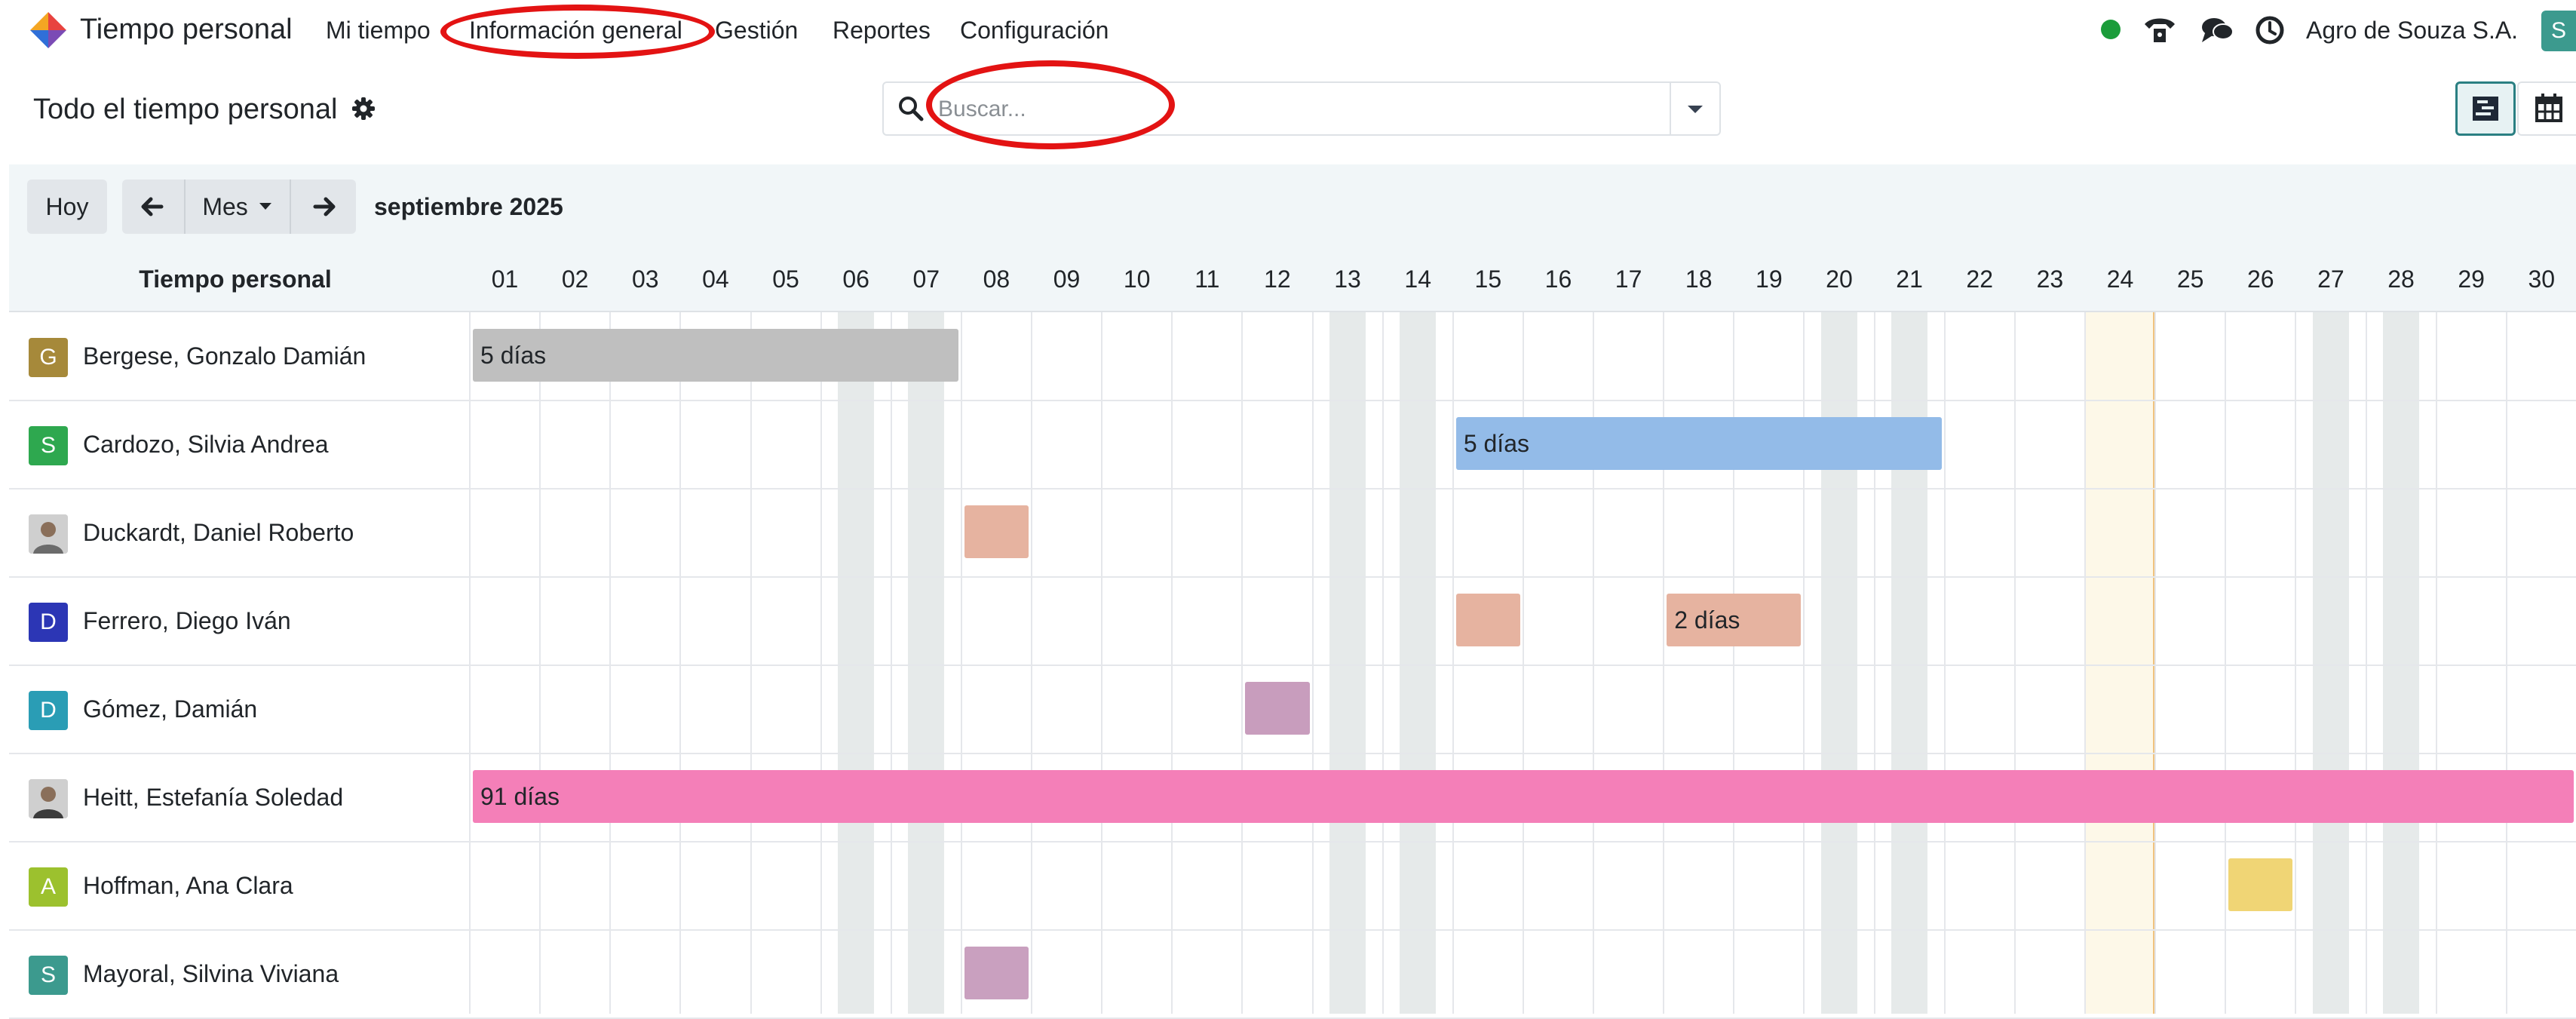 This screenshot has height=1019, width=2576. I want to click on employee-name: Heitt, Estefanía Soledad, so click(213, 798).